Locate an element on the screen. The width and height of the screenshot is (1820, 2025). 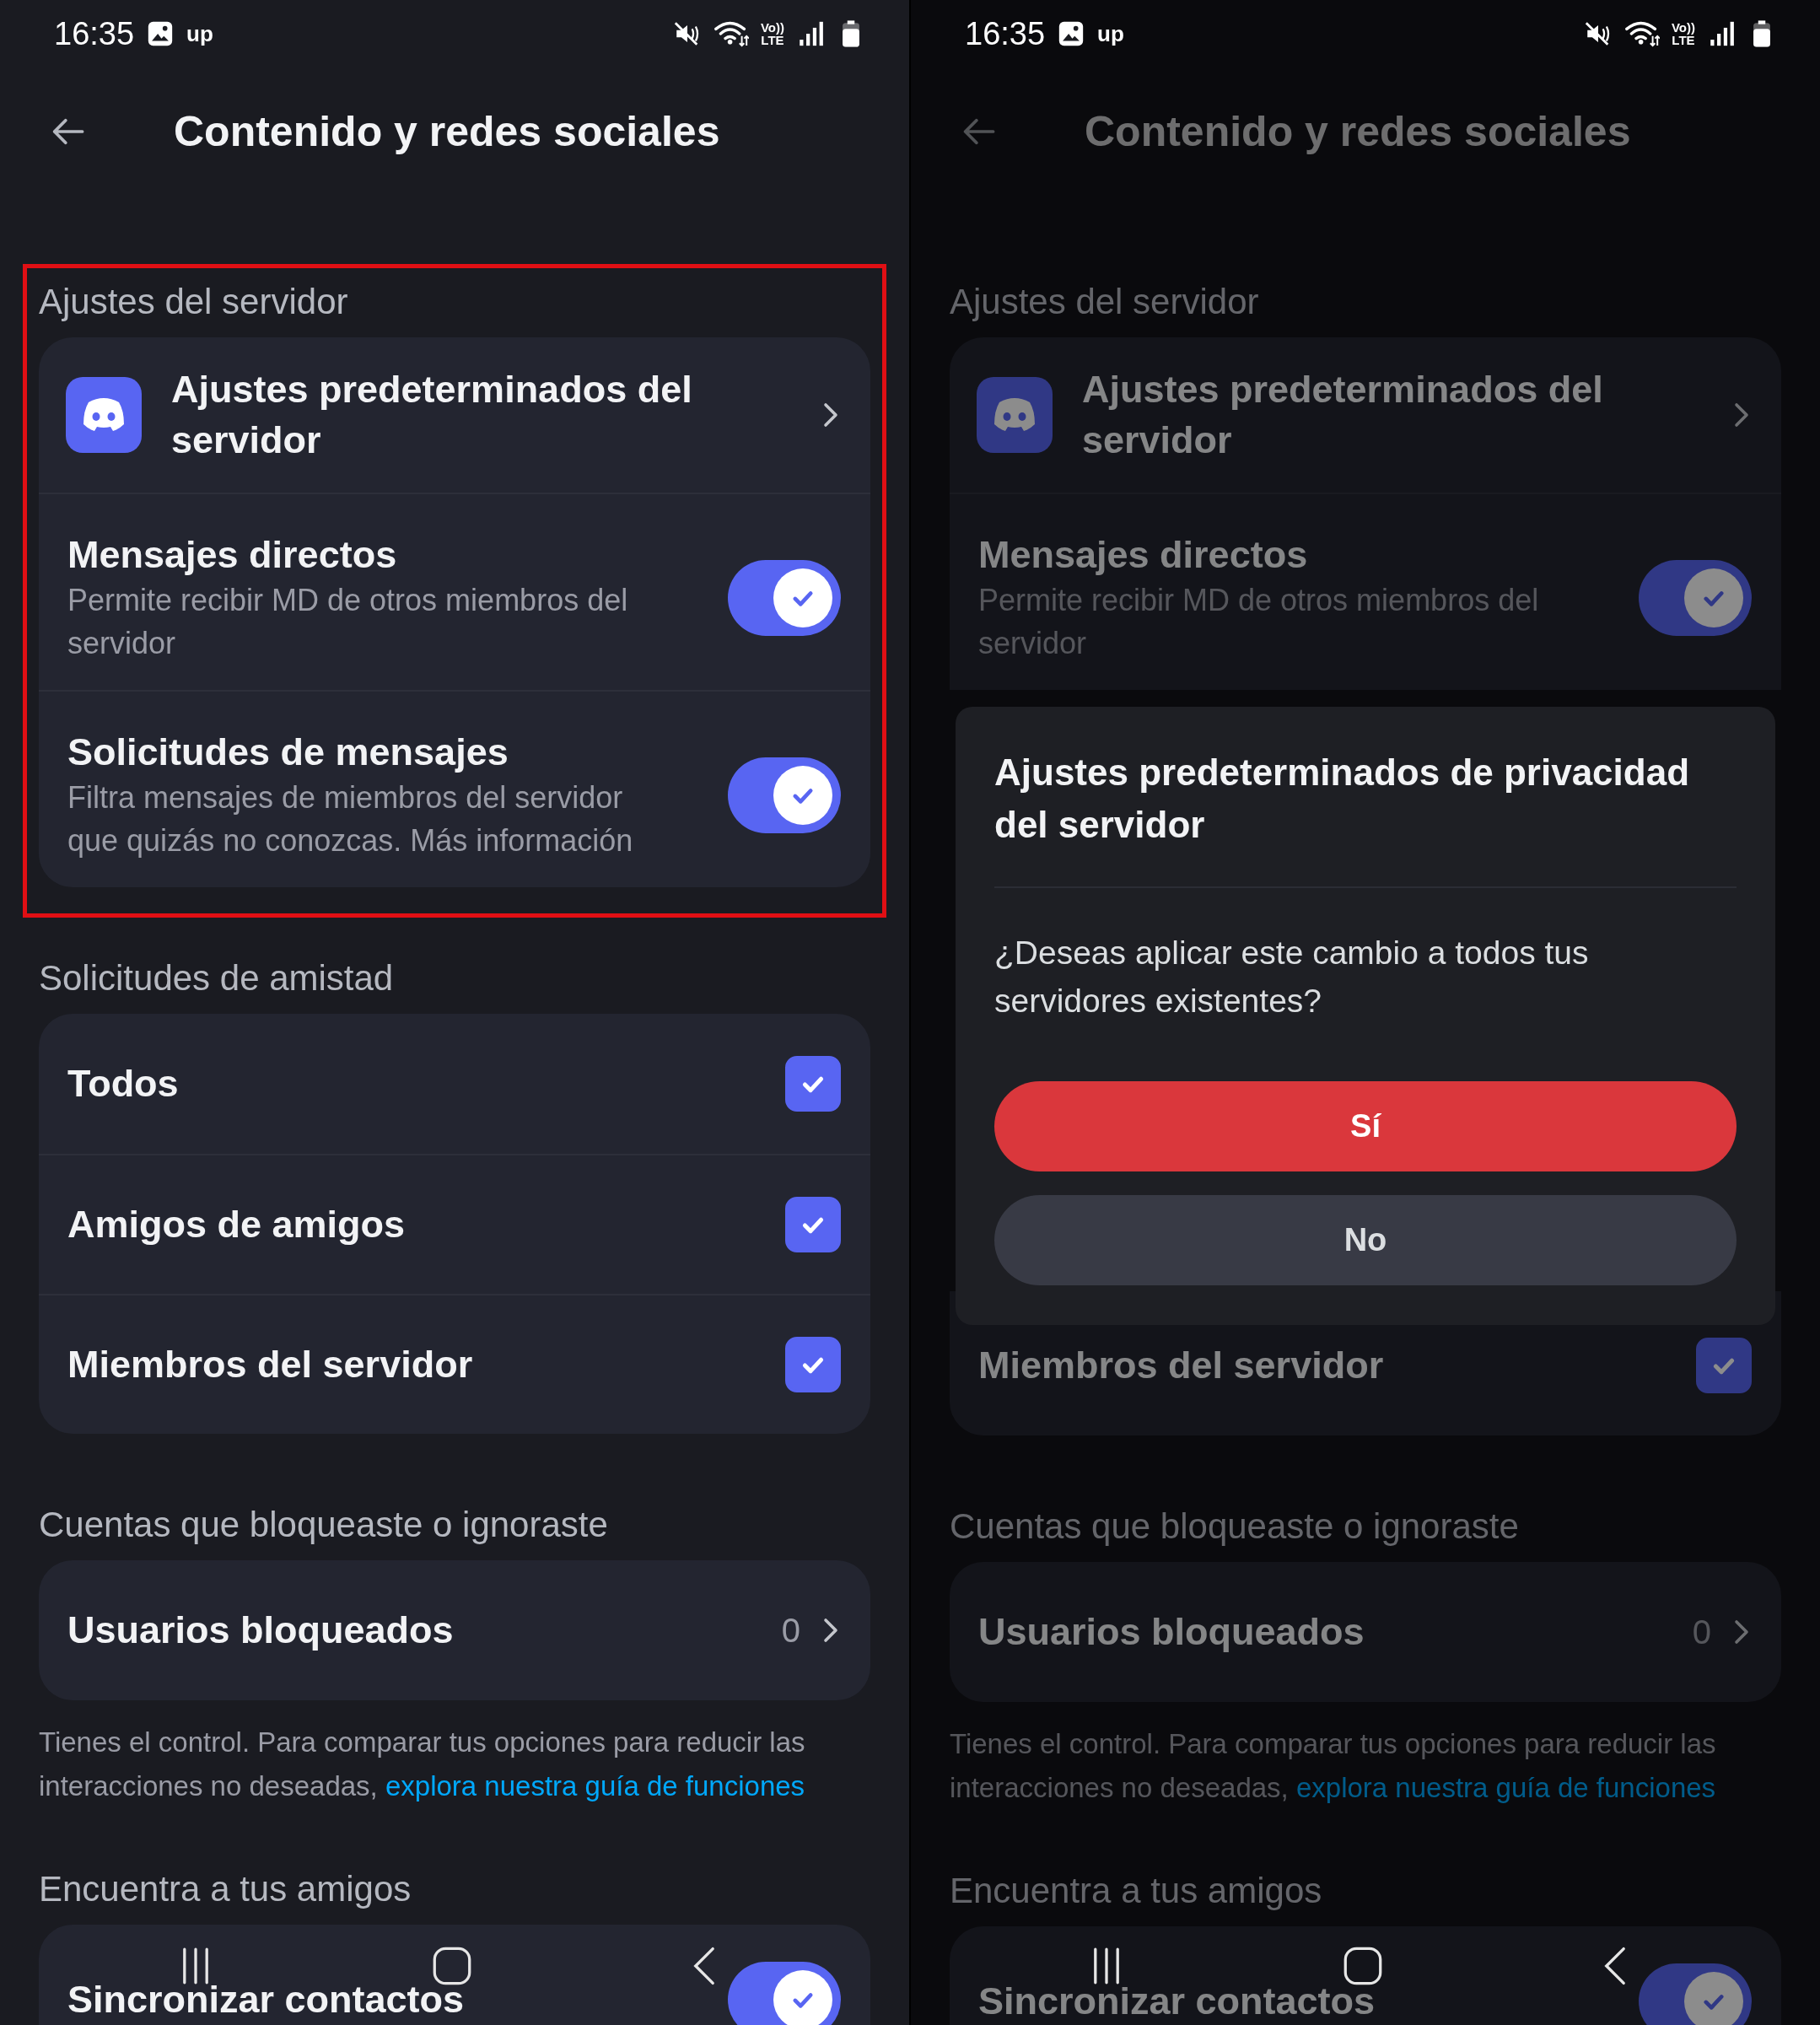
row-title: Solicitudes de mensajes is located at coordinates (288, 752).